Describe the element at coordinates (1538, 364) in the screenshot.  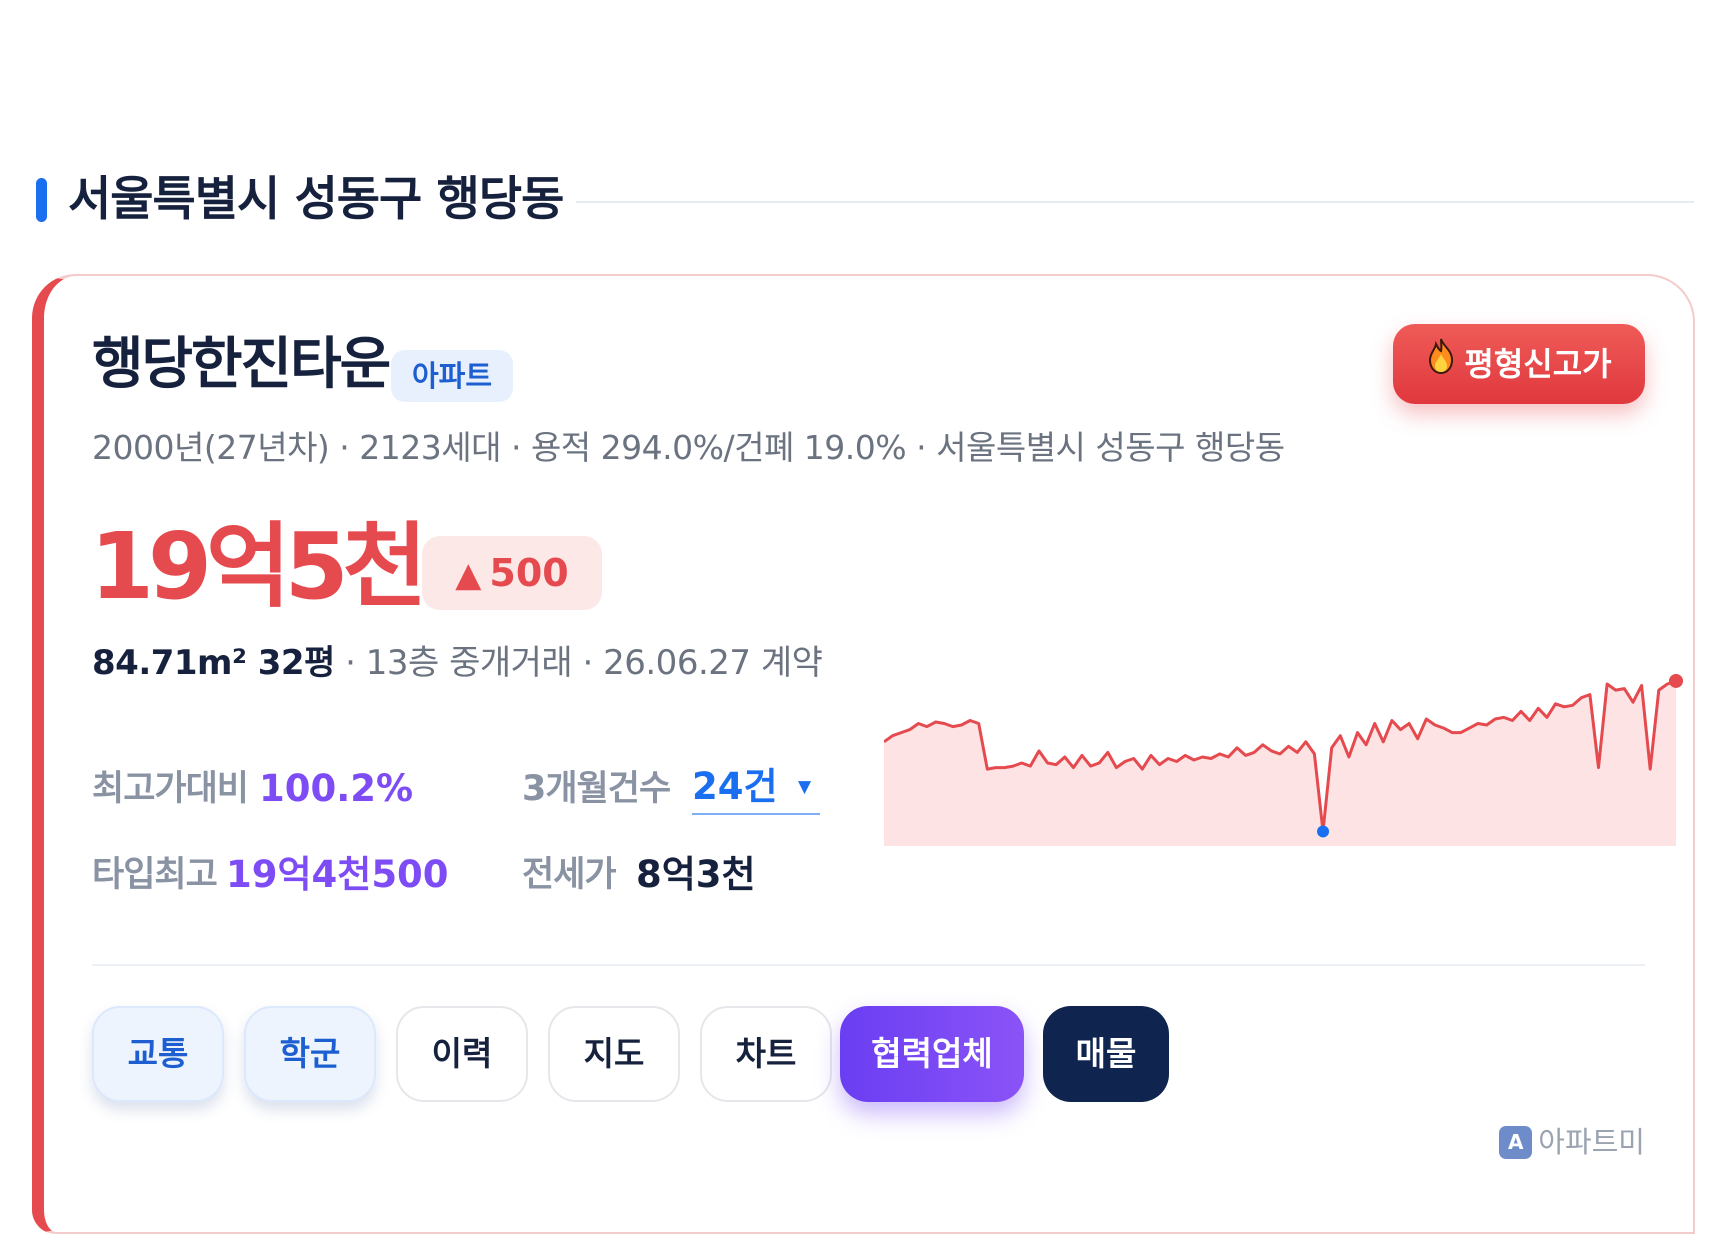
I see `record-badge-label: 평형신고가` at that location.